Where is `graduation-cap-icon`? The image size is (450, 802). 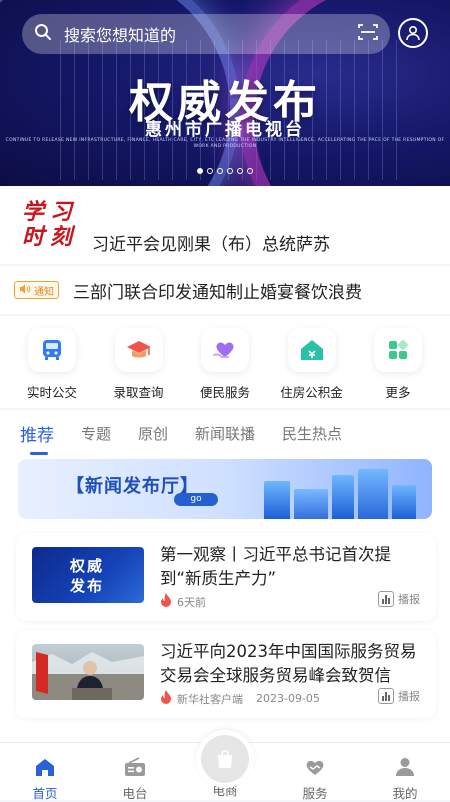 graduation-cap-icon is located at coordinates (138, 350).